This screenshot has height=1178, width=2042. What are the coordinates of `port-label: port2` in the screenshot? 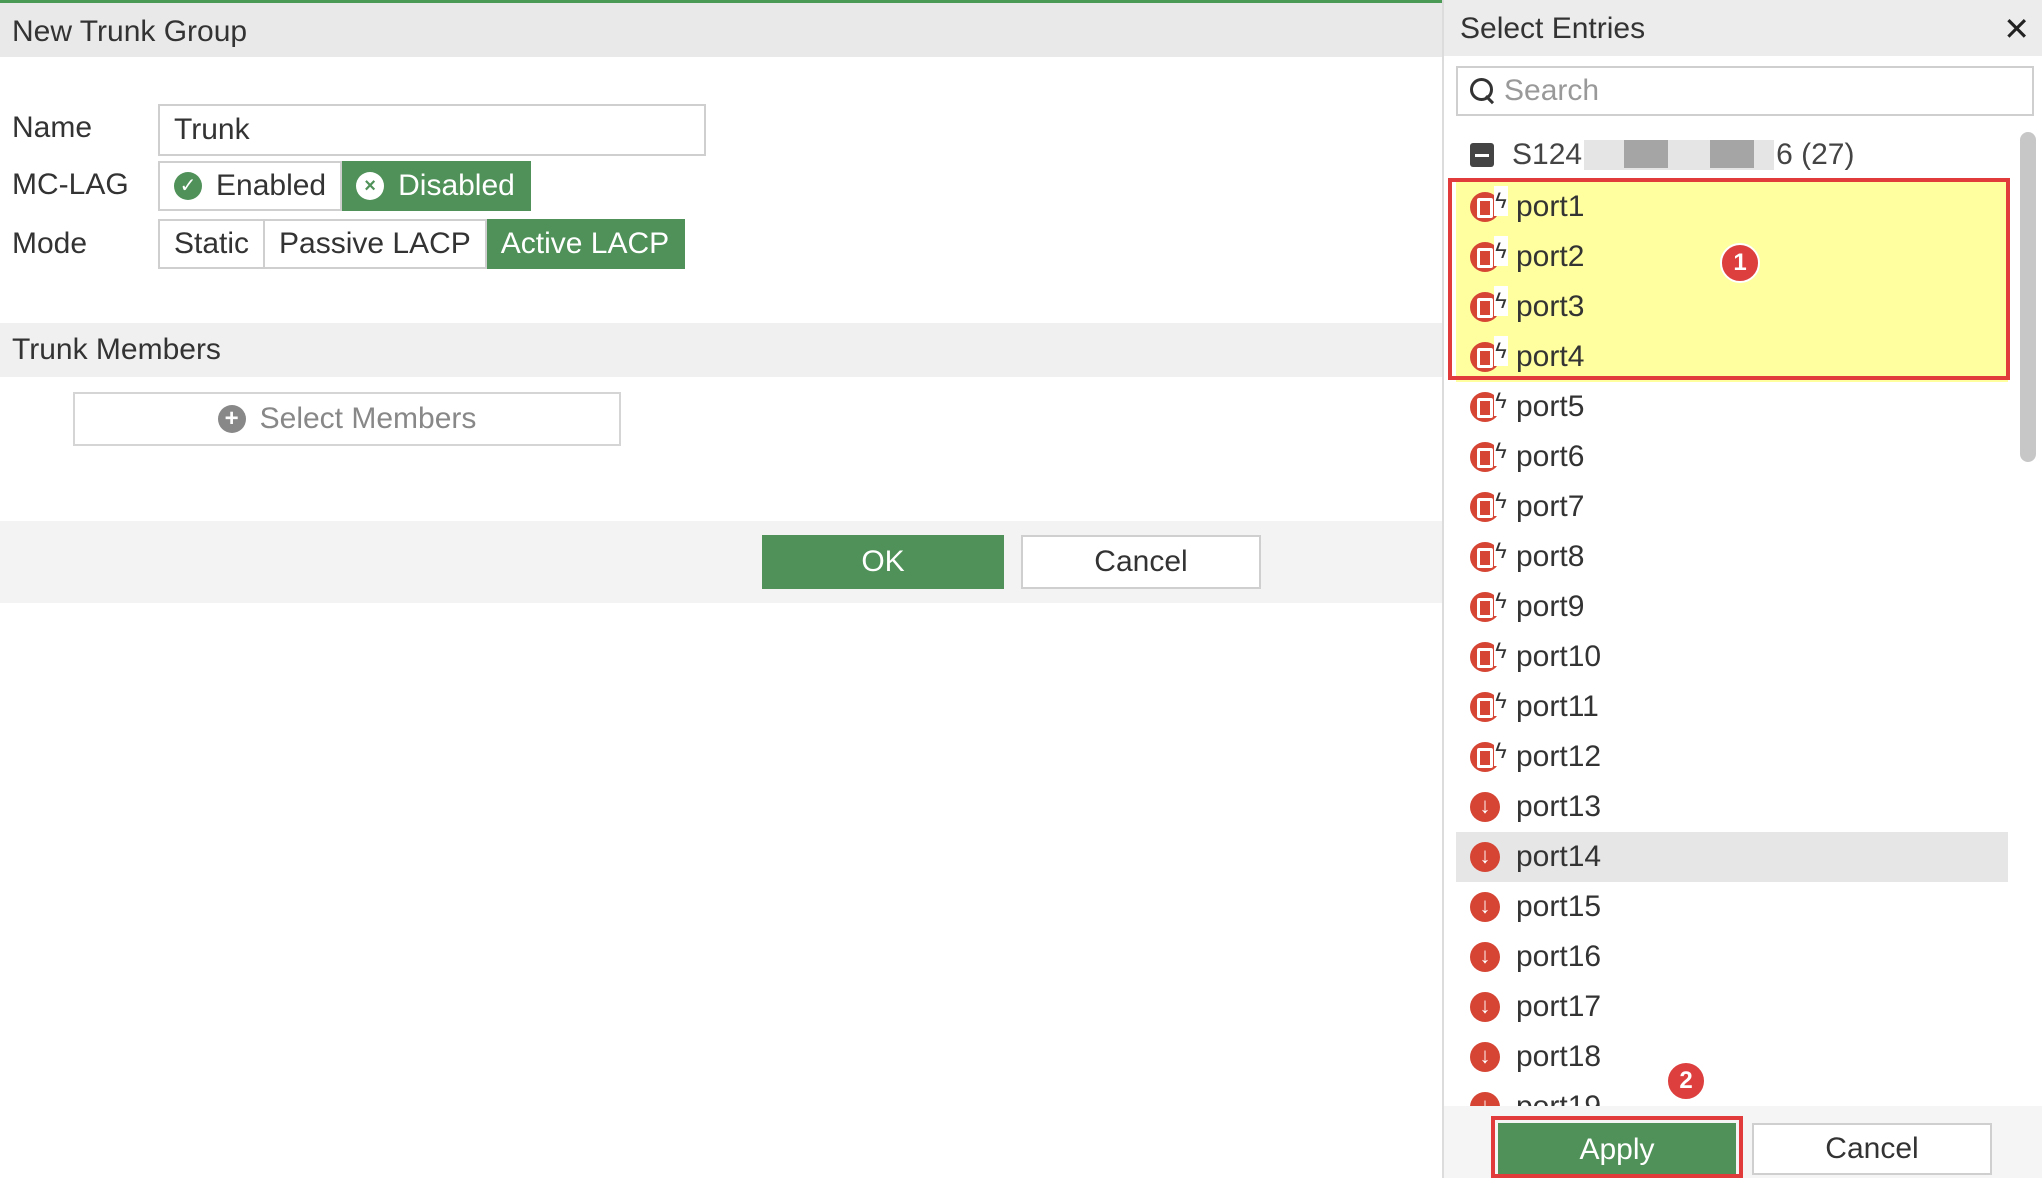 It's located at (1550, 256).